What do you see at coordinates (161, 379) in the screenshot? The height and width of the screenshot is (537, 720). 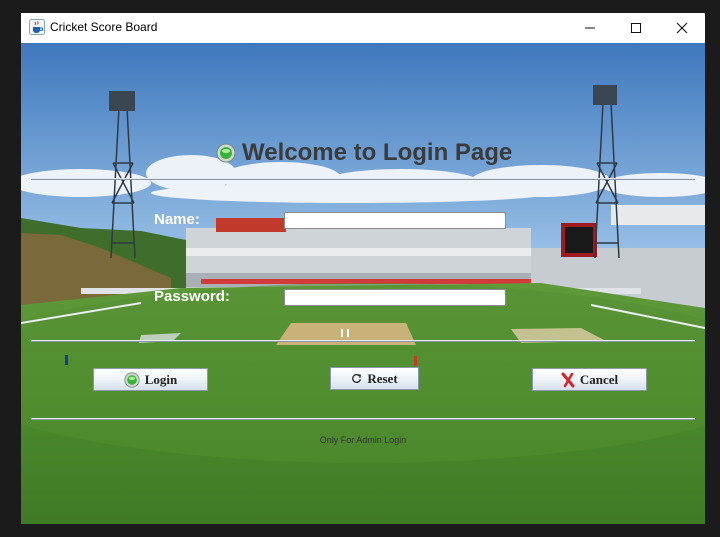 I see `login-button-label: Login` at bounding box center [161, 379].